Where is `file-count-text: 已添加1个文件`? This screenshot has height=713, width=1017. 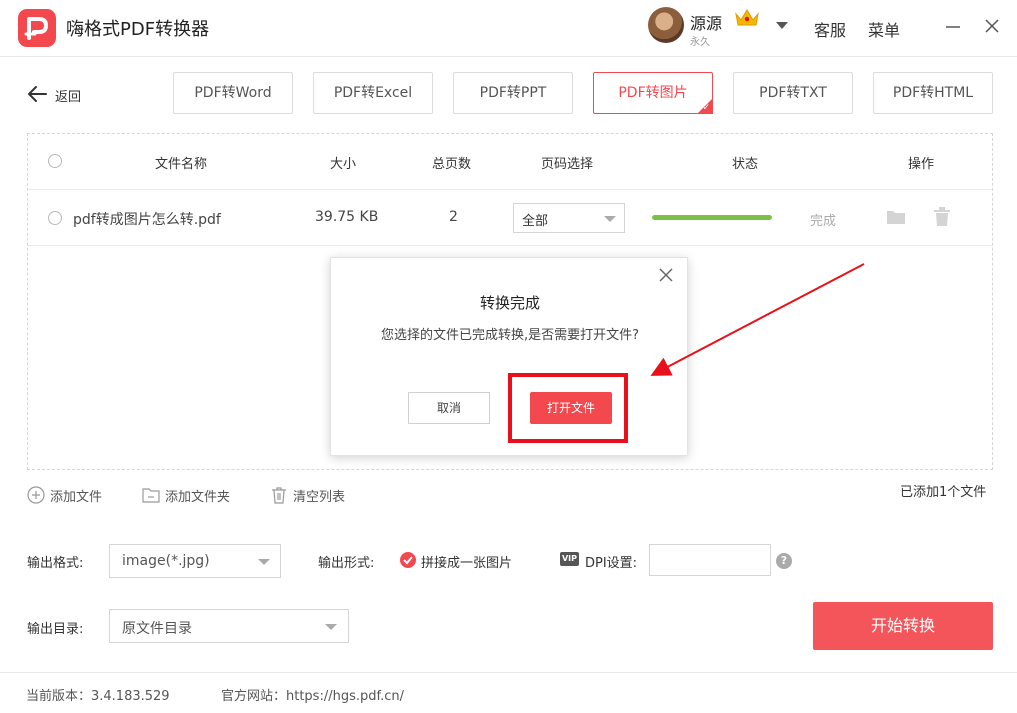
file-count-text: 已添加1个文件 is located at coordinates (943, 492).